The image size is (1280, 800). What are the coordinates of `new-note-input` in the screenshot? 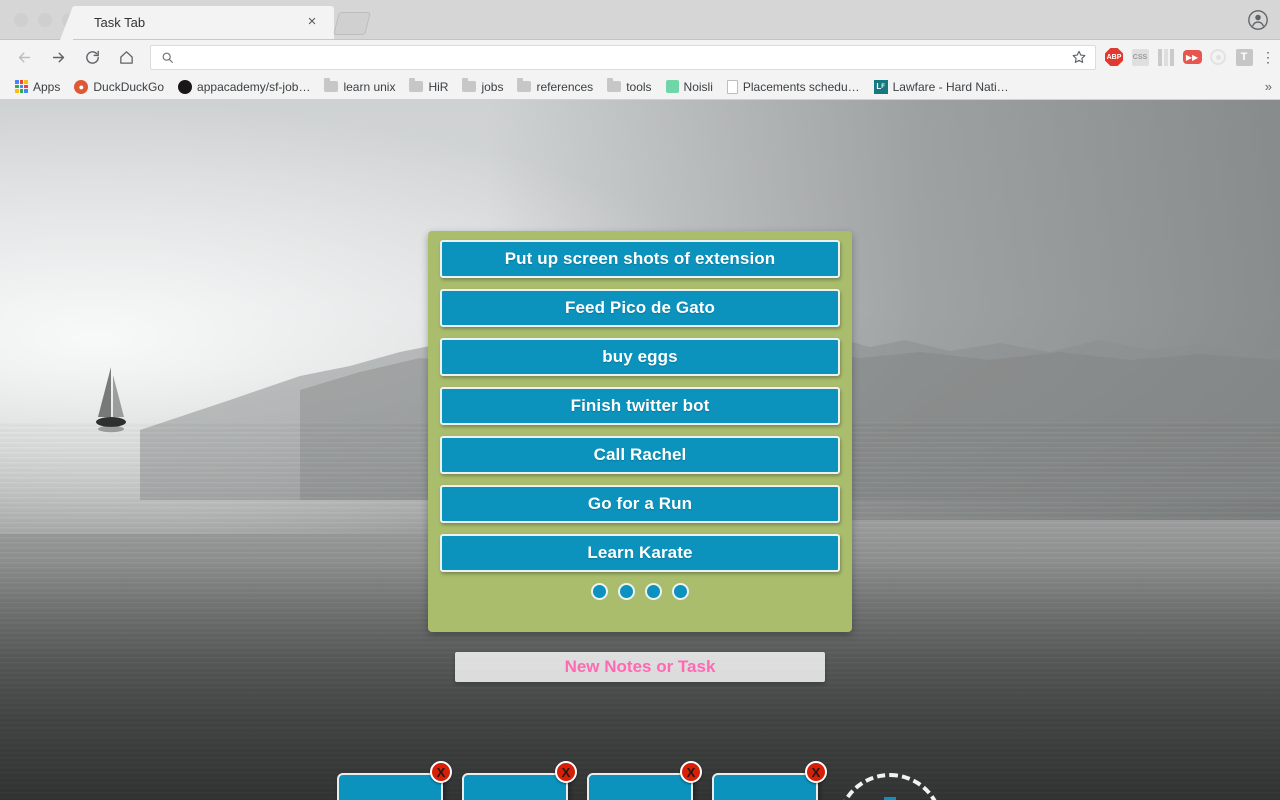 It's located at (640, 667).